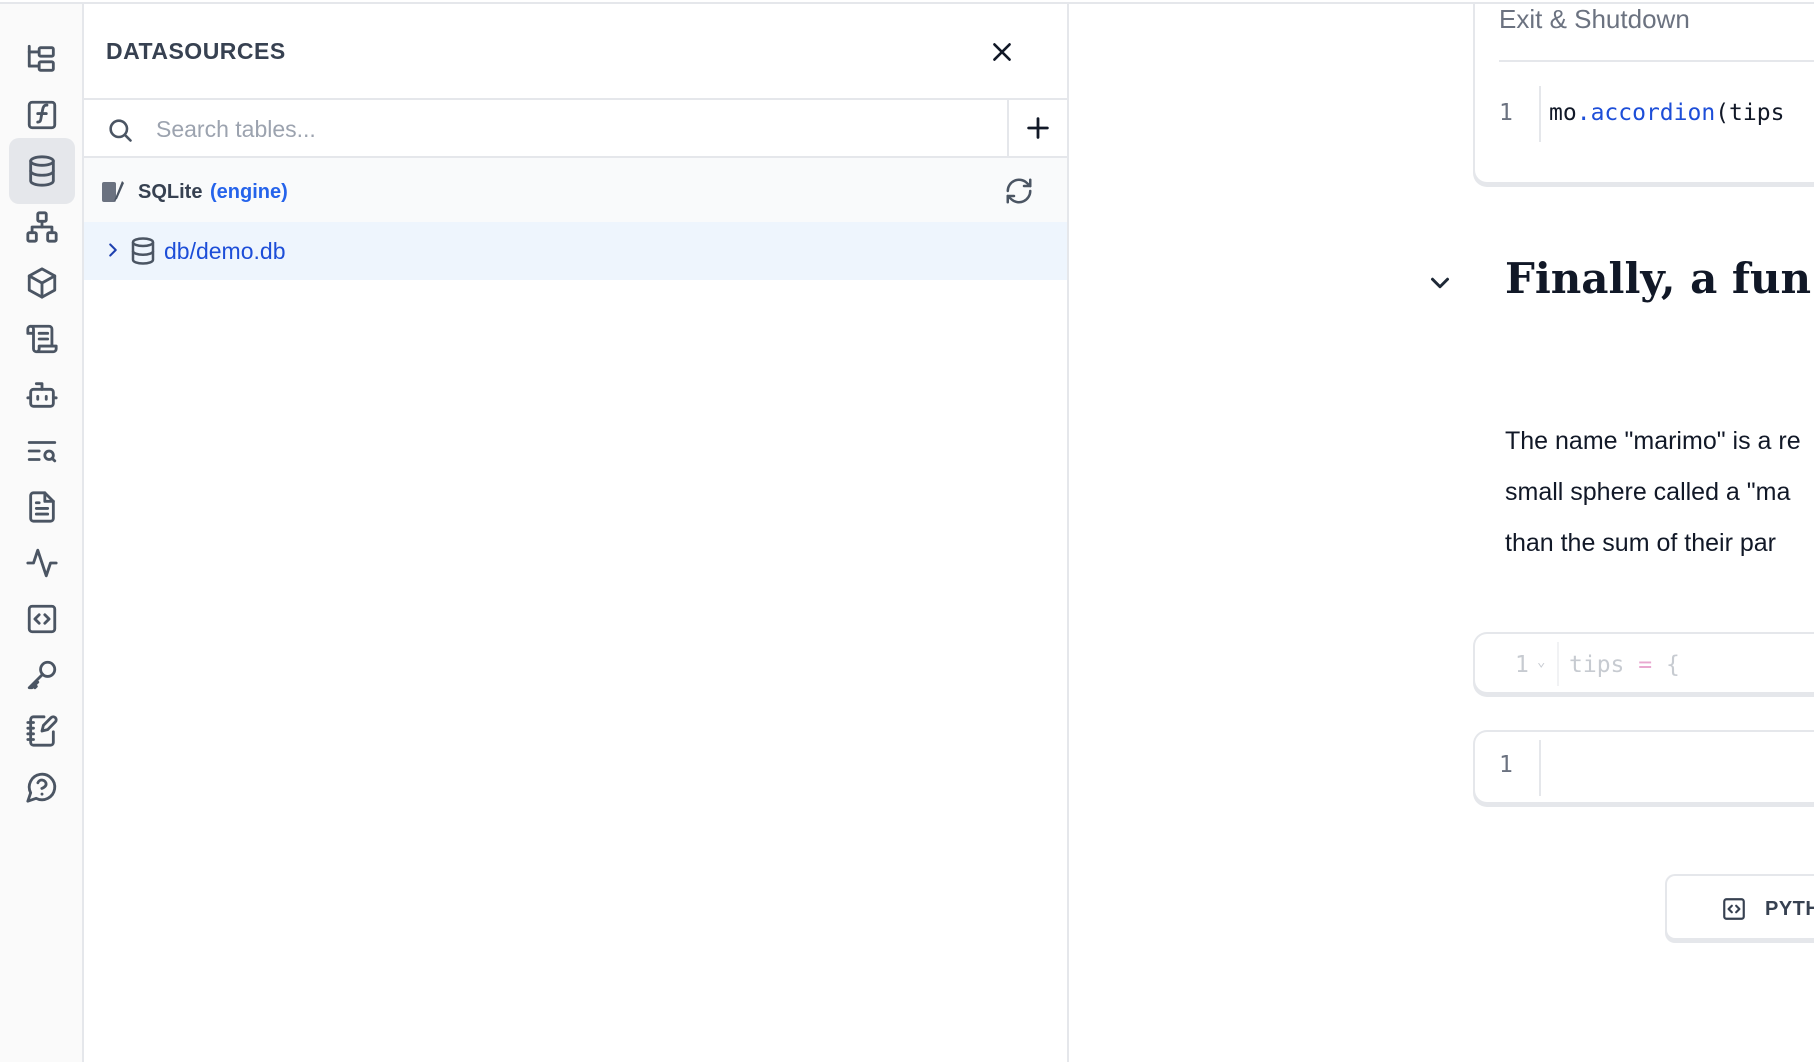  I want to click on search-row, so click(580, 129).